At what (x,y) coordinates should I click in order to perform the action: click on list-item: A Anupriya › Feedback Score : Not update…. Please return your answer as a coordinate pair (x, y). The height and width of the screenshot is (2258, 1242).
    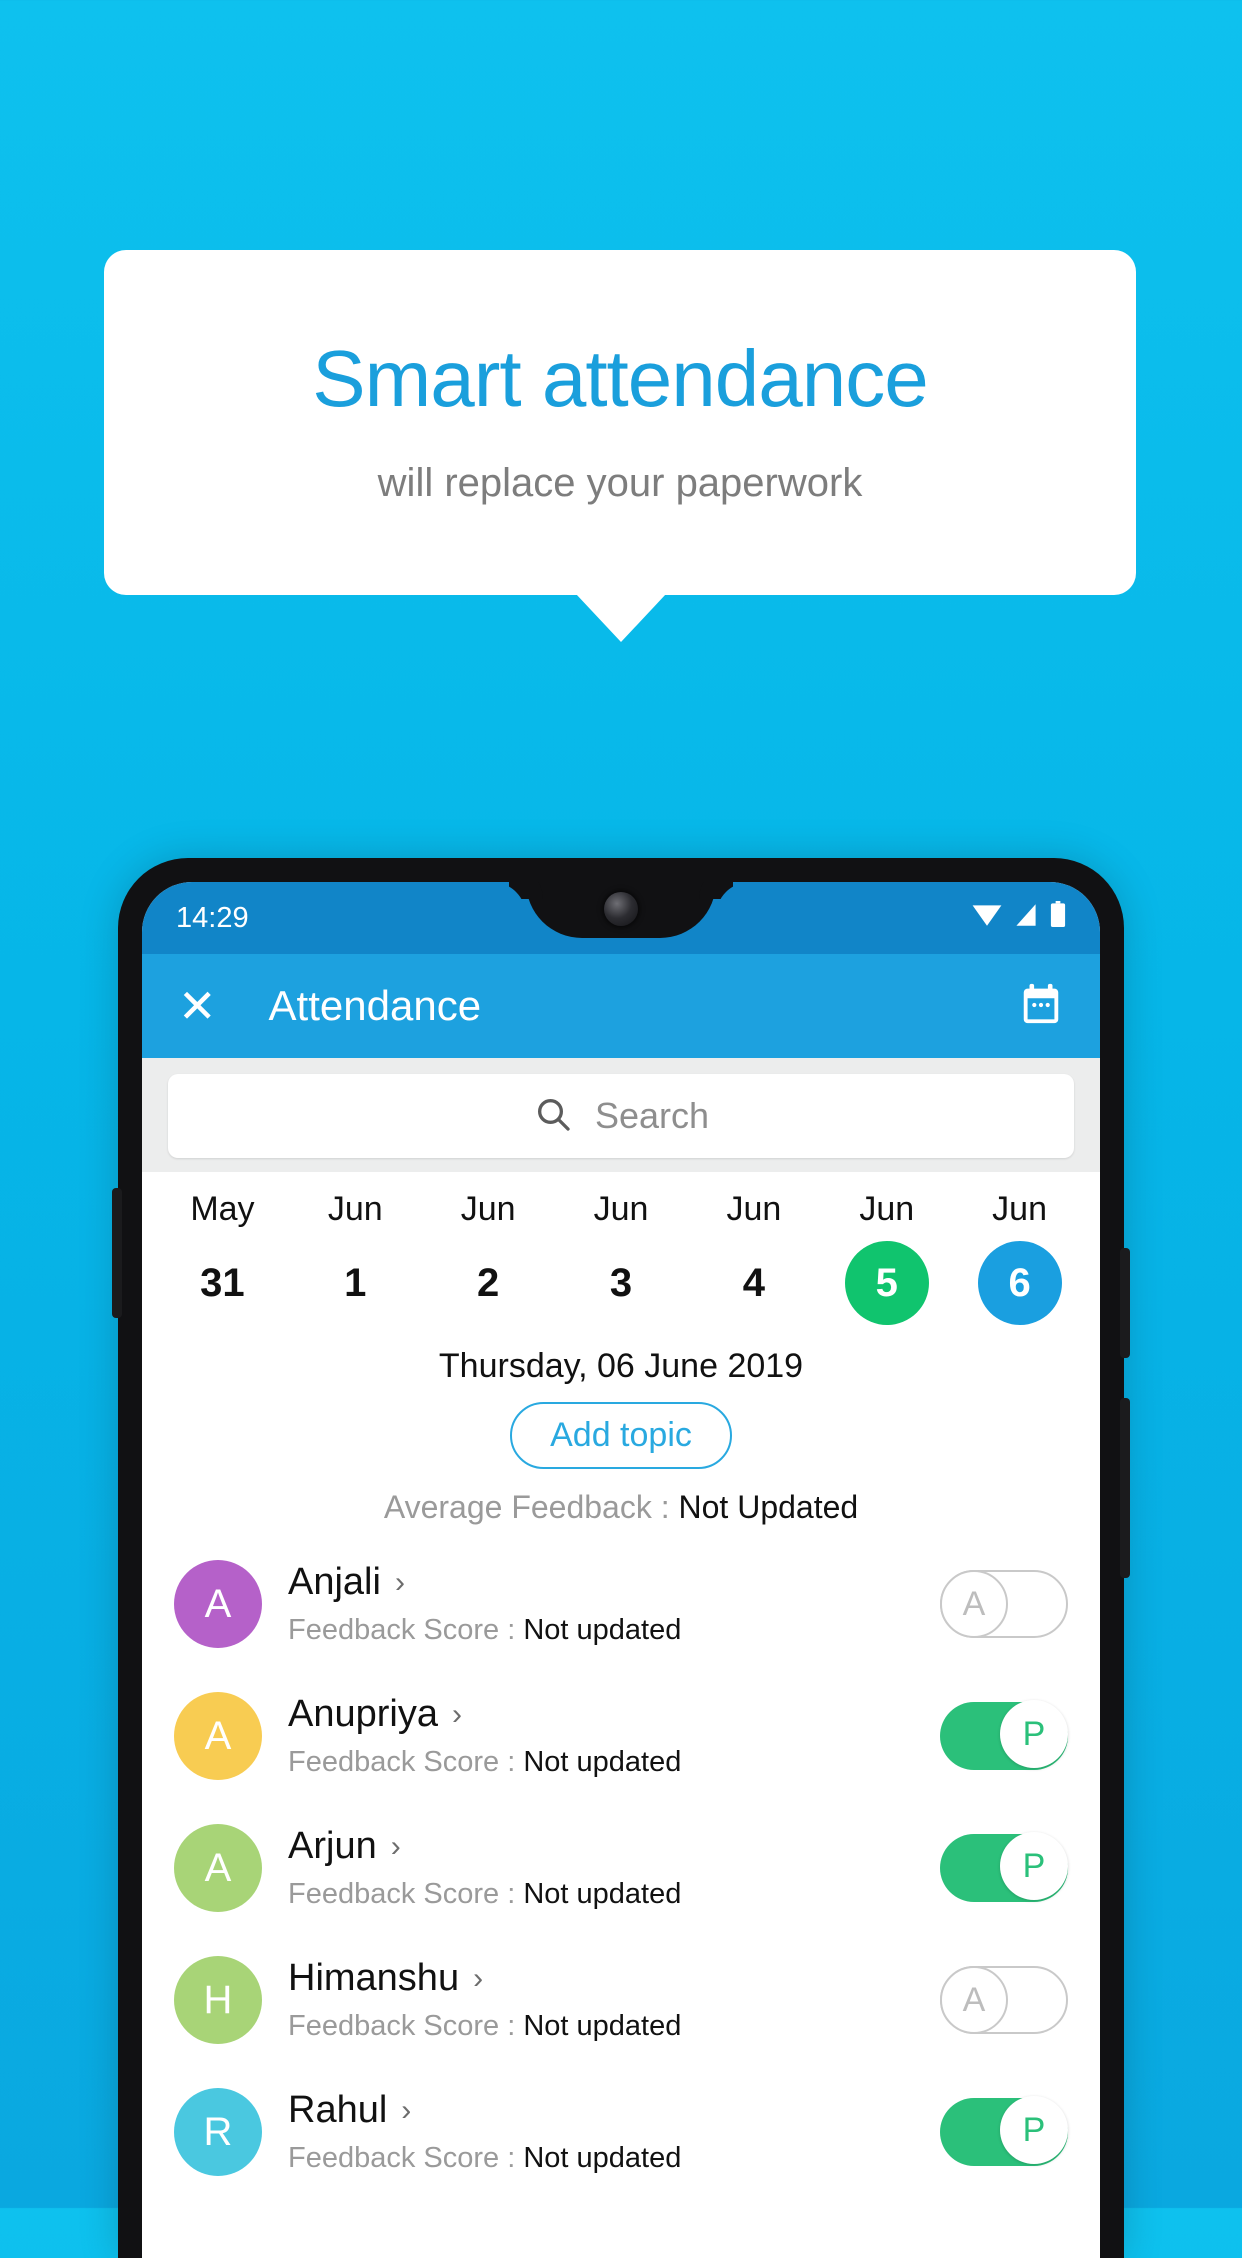
    Looking at the image, I should click on (621, 1736).